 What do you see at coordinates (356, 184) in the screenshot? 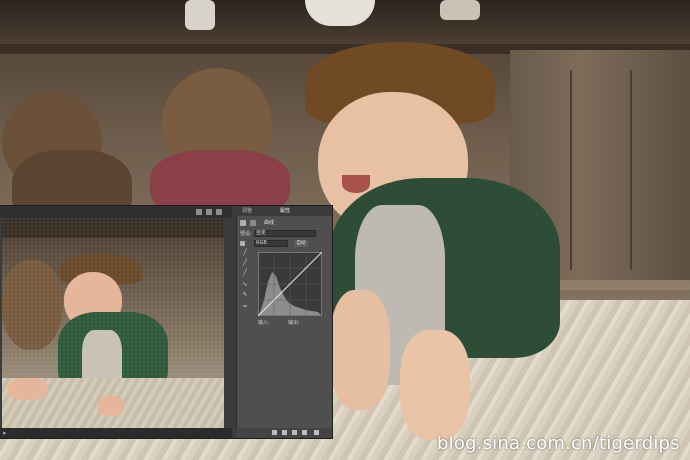
I see `baby-mouth` at bounding box center [356, 184].